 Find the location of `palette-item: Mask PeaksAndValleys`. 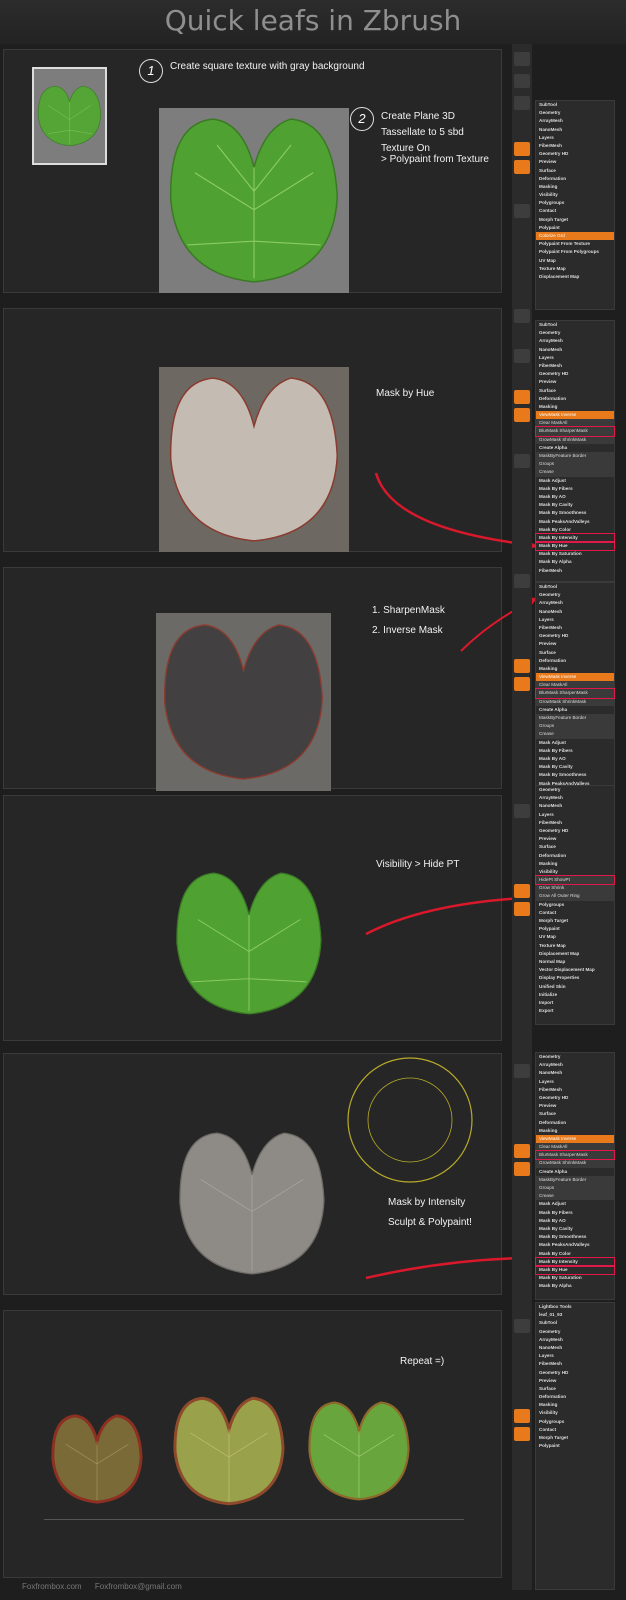

palette-item: Mask PeaksAndValleys is located at coordinates (575, 522).